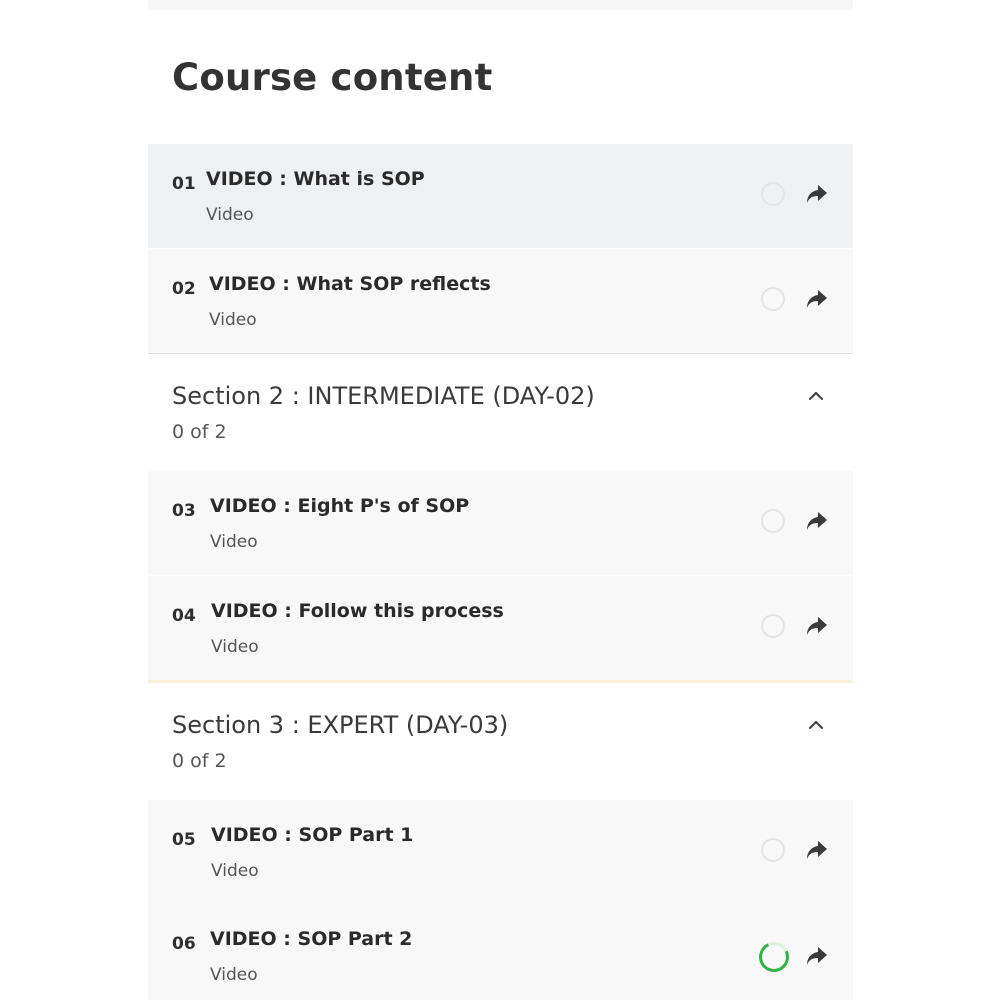  Describe the element at coordinates (500, 301) in the screenshot. I see `lesson-item-02: 02 VIDEO : What SOP reflects Video` at that location.